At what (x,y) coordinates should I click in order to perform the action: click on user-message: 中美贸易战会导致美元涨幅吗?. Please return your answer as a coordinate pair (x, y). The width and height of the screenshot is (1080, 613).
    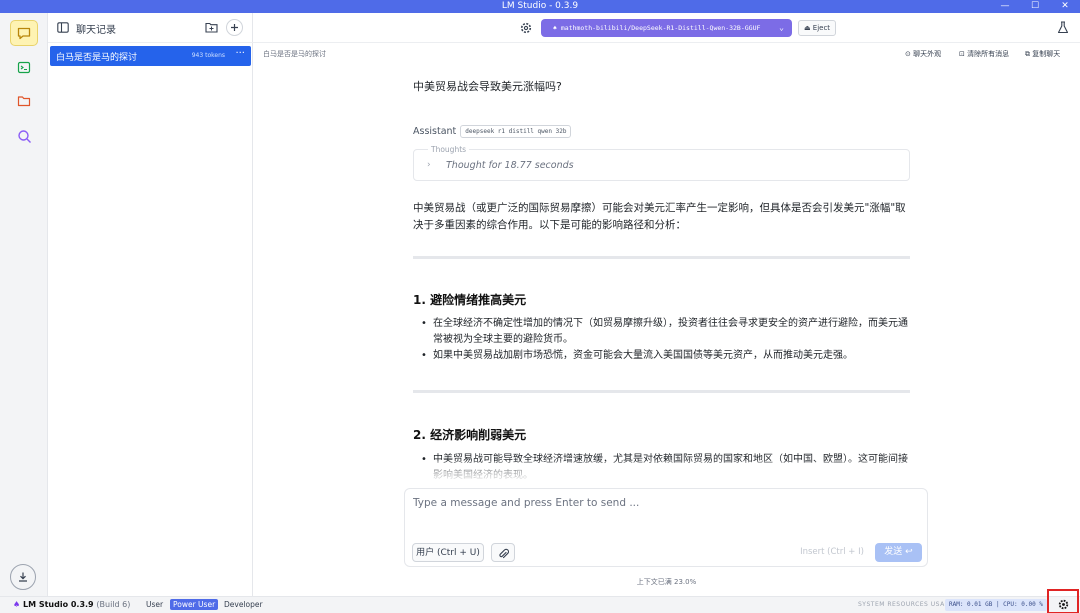
    Looking at the image, I should click on (487, 86).